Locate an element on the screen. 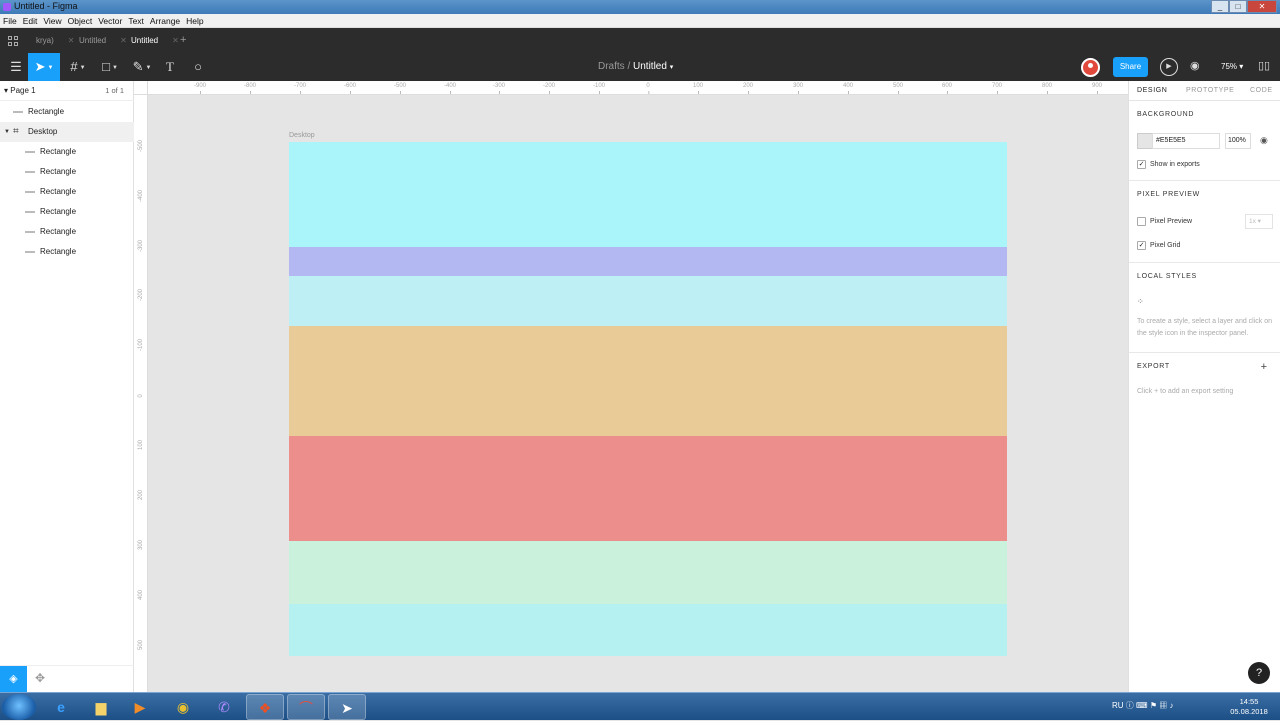 This screenshot has height=721, width=1280. new-tab-plus-icon: + is located at coordinates (183, 40).